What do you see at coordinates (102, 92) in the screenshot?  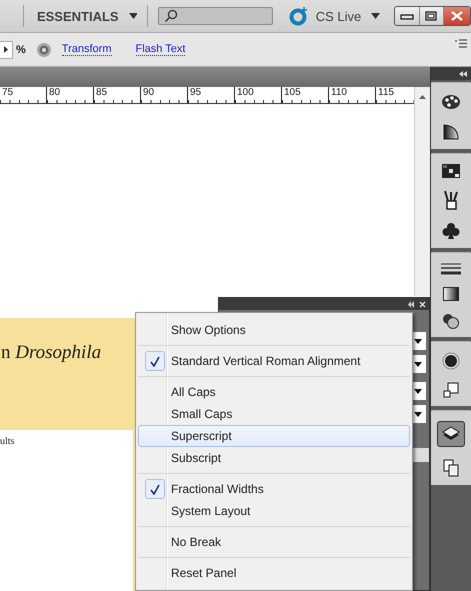 I see `ruler-label: 85` at bounding box center [102, 92].